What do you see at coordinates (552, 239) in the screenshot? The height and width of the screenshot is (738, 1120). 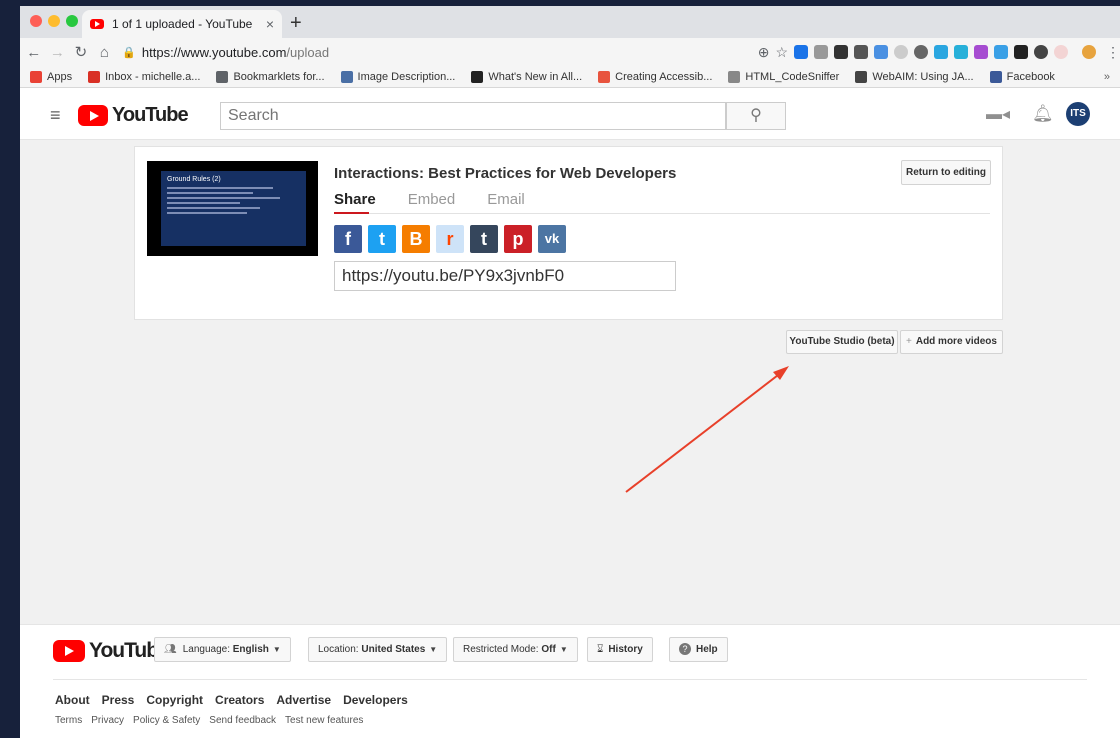 I see `vk-share-button: vk` at bounding box center [552, 239].